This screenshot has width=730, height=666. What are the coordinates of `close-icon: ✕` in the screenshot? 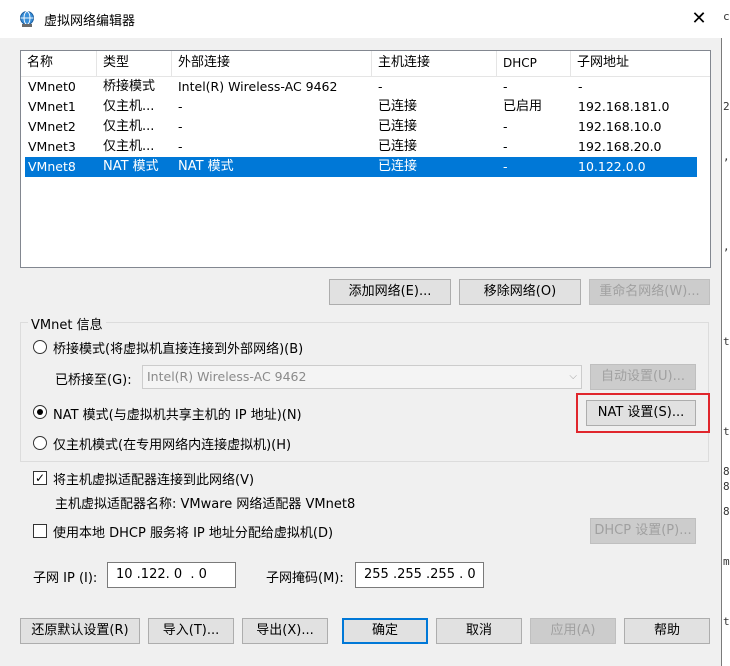 It's located at (699, 18).